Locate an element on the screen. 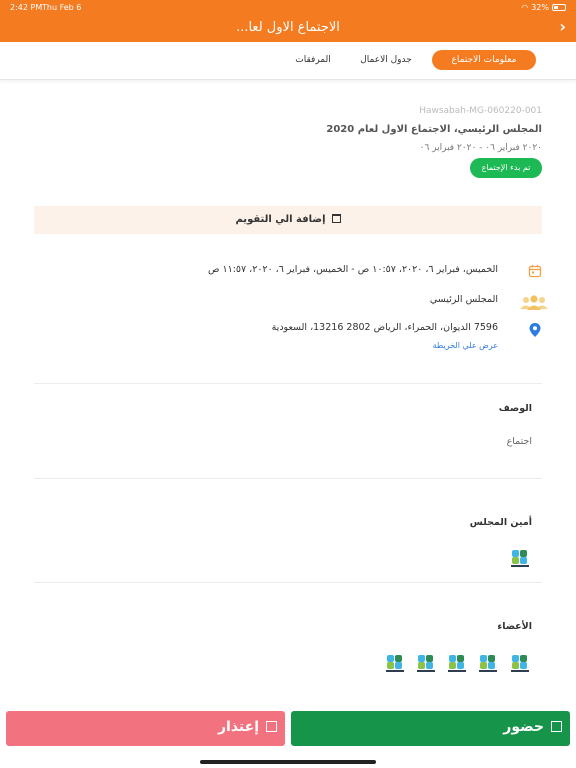 The width and height of the screenshot is (576, 768). wifi-icon: ◠ is located at coordinates (525, 7).